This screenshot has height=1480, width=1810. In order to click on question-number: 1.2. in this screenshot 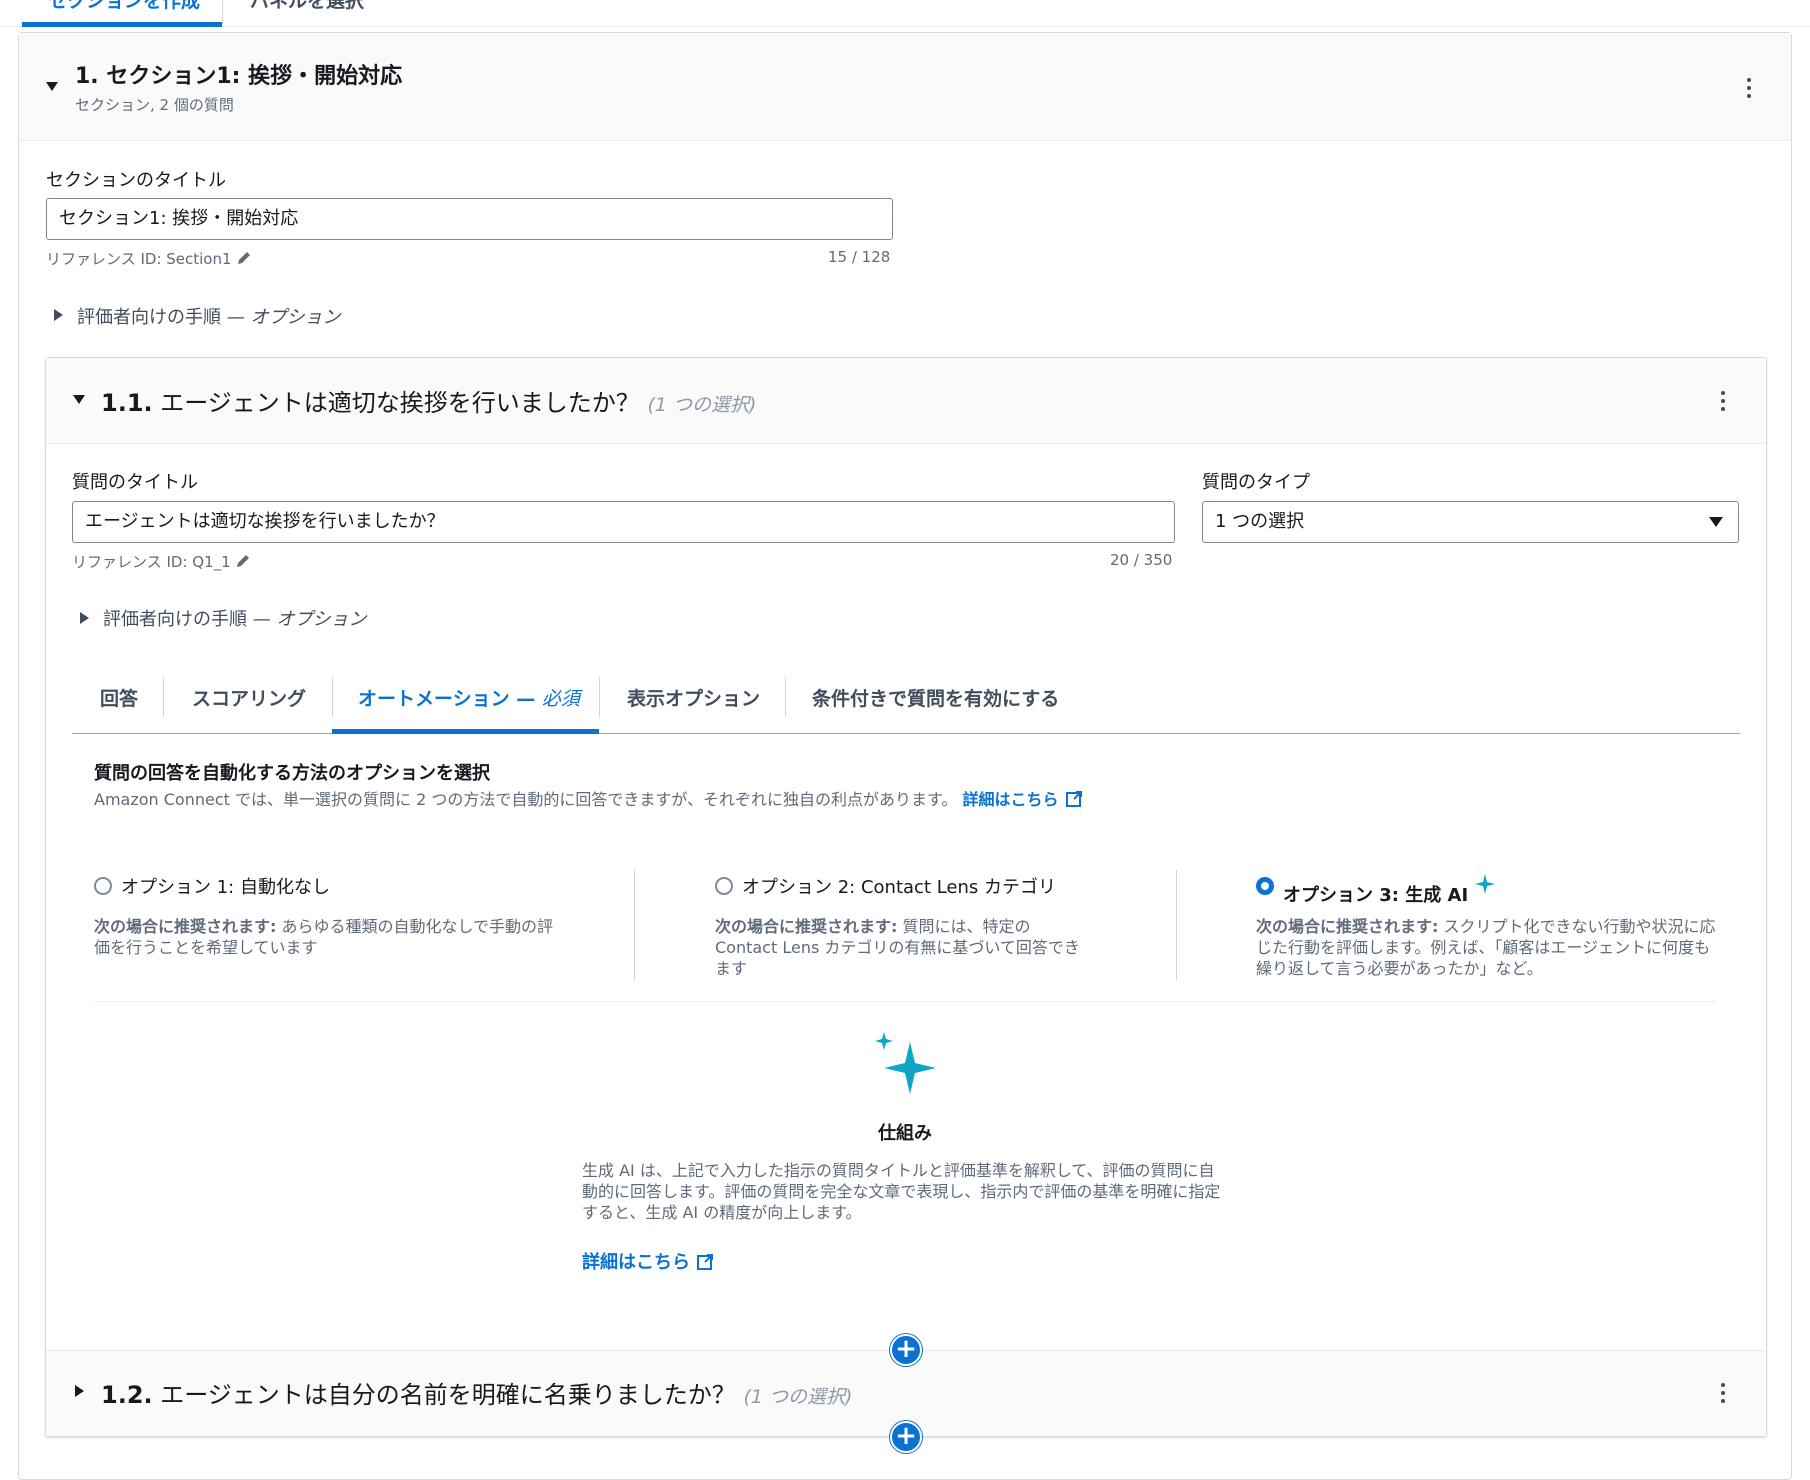, I will do `click(127, 1395)`.